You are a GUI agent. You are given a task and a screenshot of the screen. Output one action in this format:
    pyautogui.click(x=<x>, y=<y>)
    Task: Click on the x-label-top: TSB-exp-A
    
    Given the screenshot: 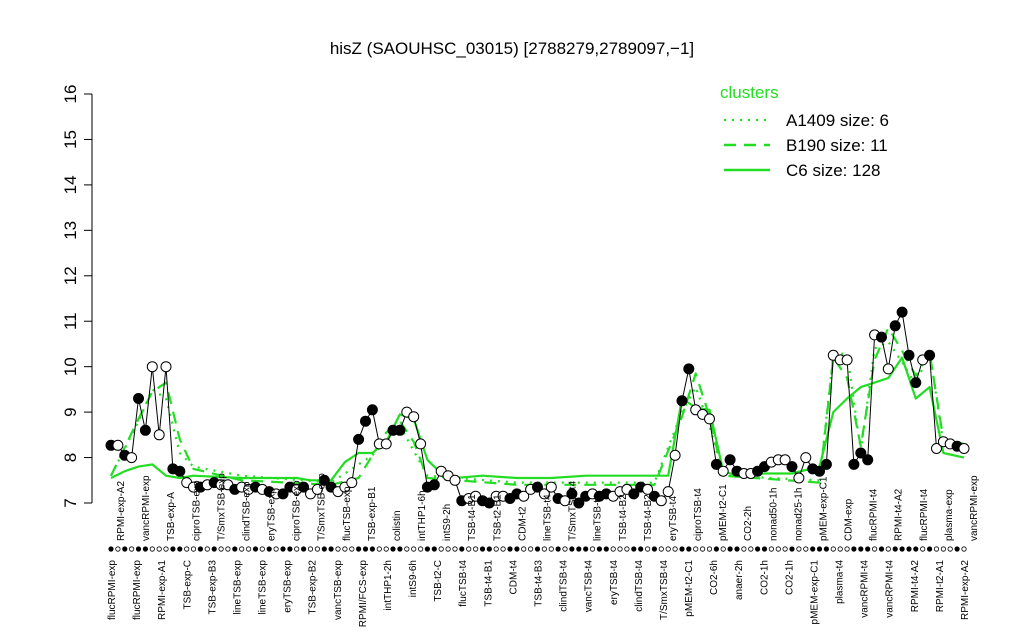 What is the action you would take?
    pyautogui.click(x=171, y=516)
    